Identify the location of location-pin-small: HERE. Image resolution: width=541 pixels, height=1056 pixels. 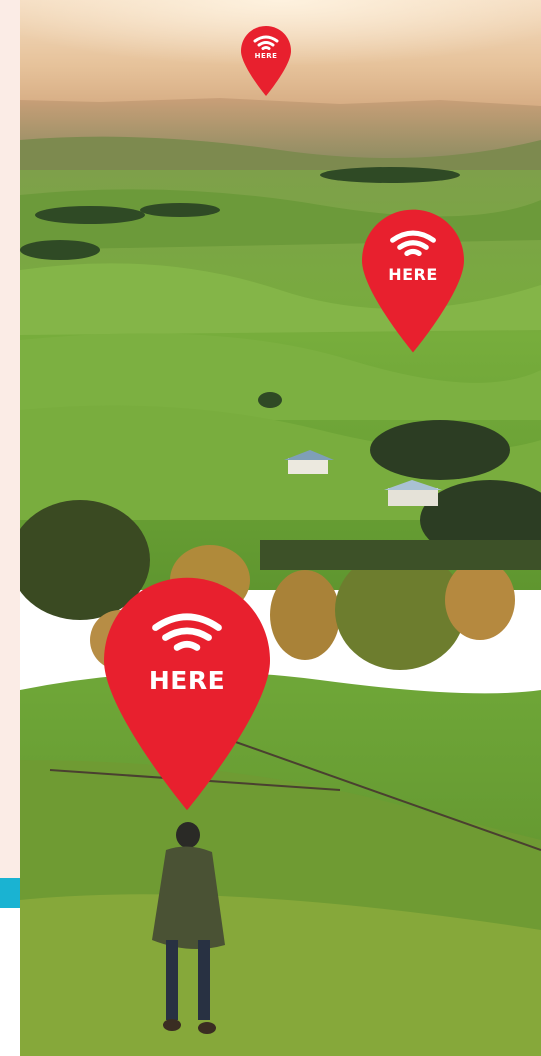
(266, 61).